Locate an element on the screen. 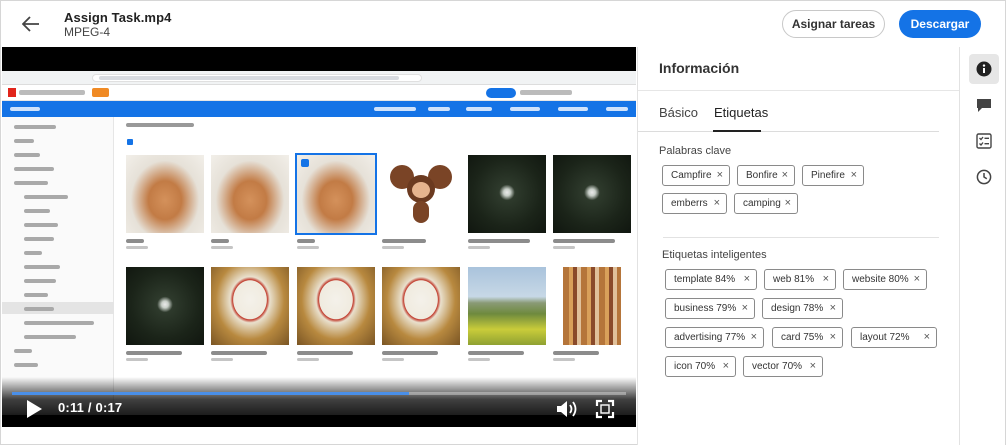 This screenshot has height=445, width=1006. smart-tag-chip: business 79% × is located at coordinates (710, 308).